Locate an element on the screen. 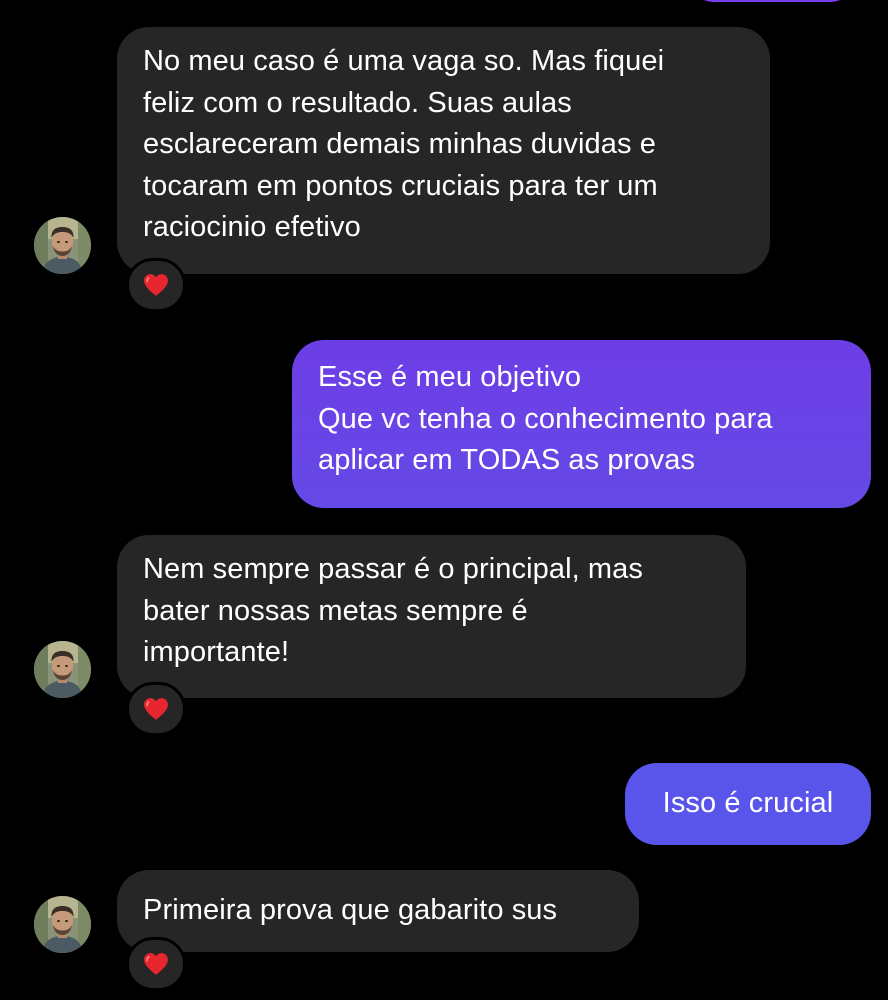 This screenshot has height=1000, width=888. message-text-line: importante! is located at coordinates (216, 652).